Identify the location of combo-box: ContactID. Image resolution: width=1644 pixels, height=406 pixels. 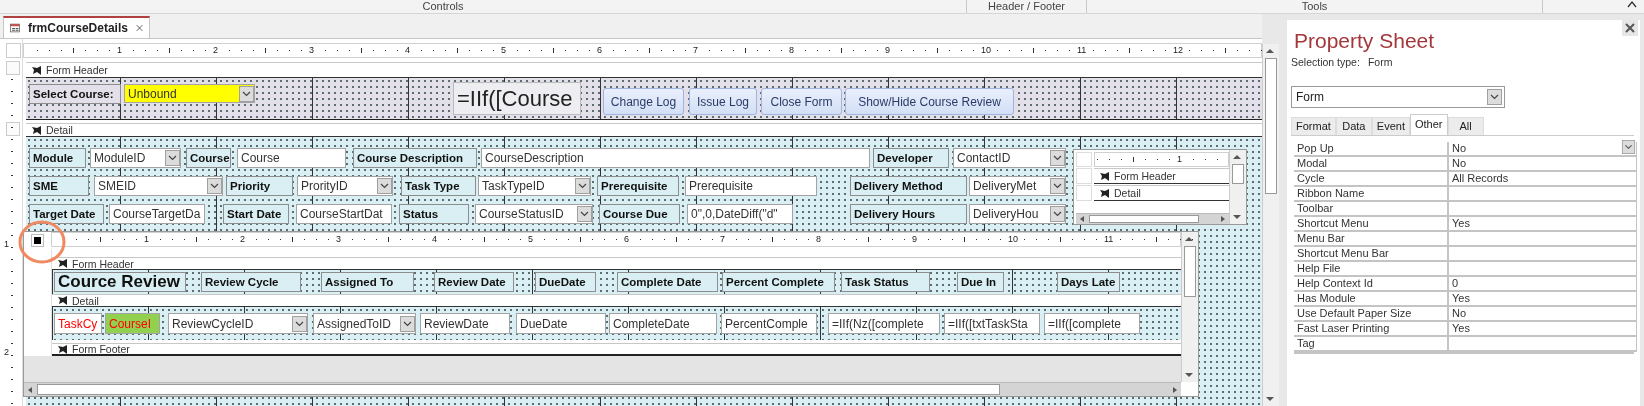
(1009, 158).